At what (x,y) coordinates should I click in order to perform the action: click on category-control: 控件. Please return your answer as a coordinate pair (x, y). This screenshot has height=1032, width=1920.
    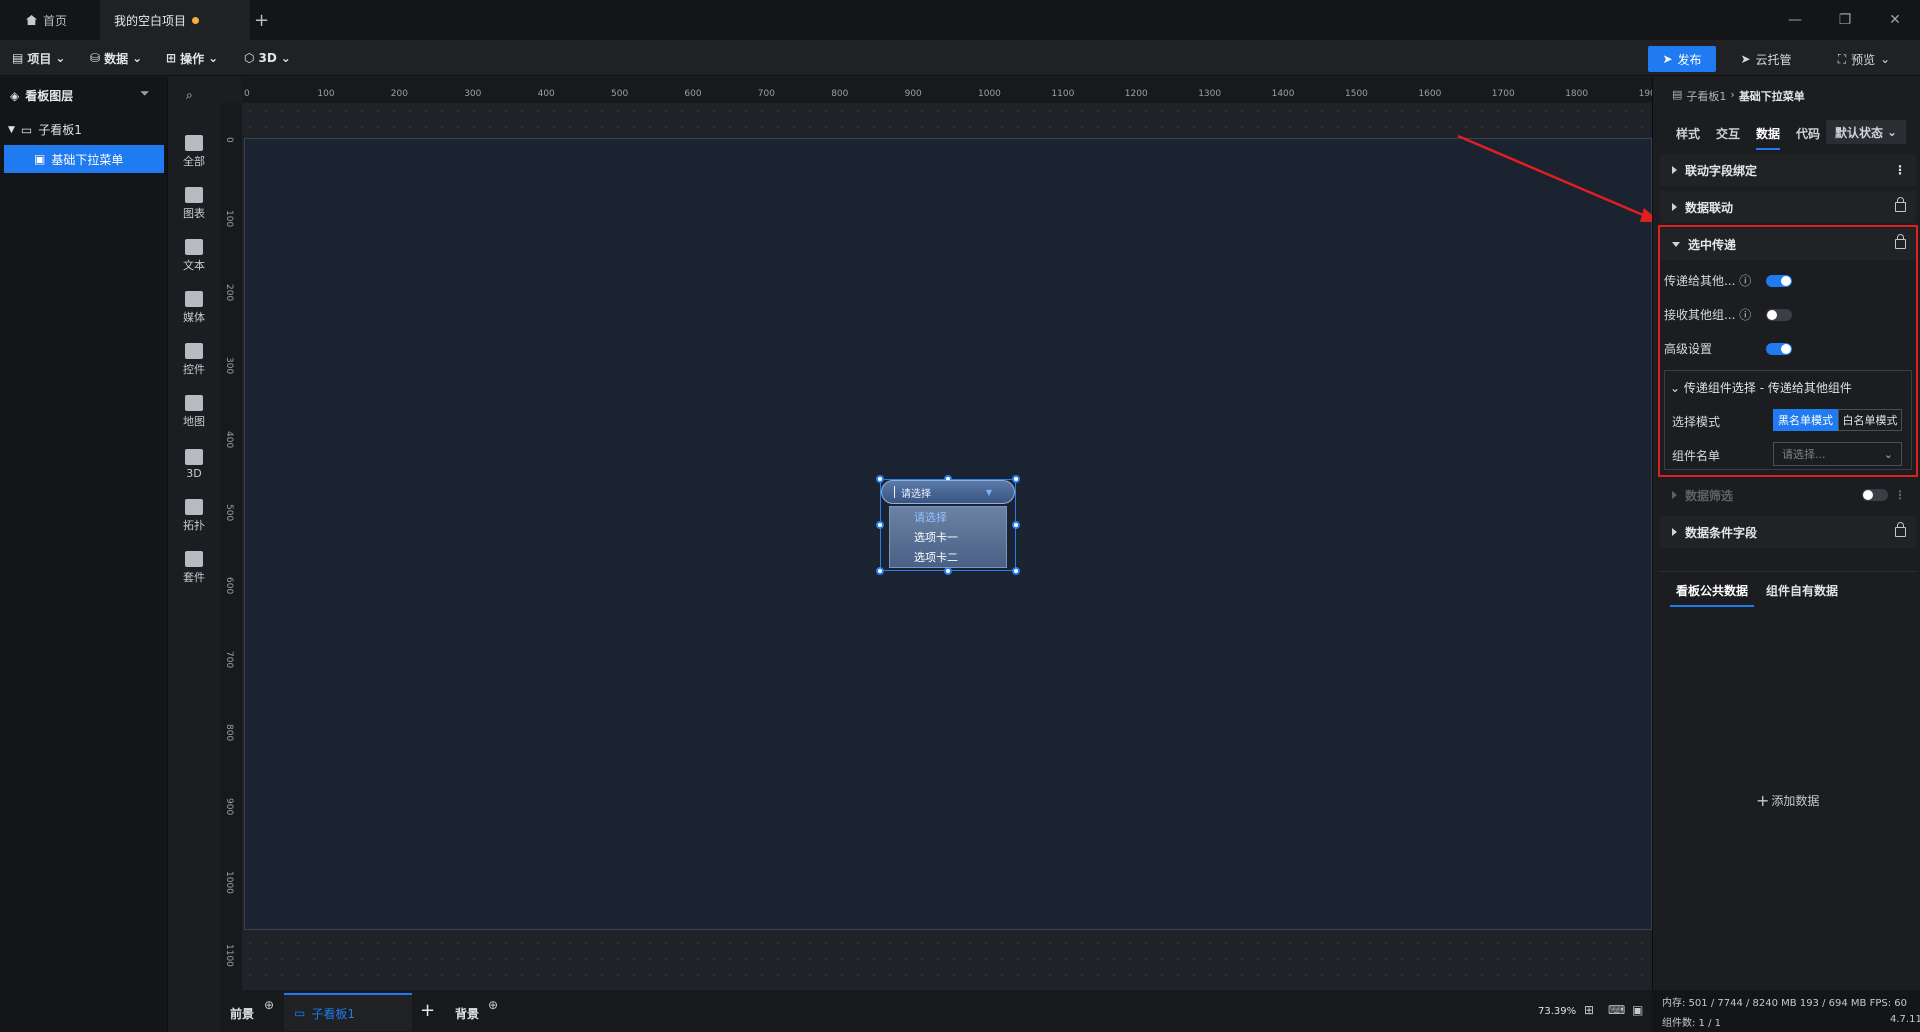
    Looking at the image, I should click on (194, 360).